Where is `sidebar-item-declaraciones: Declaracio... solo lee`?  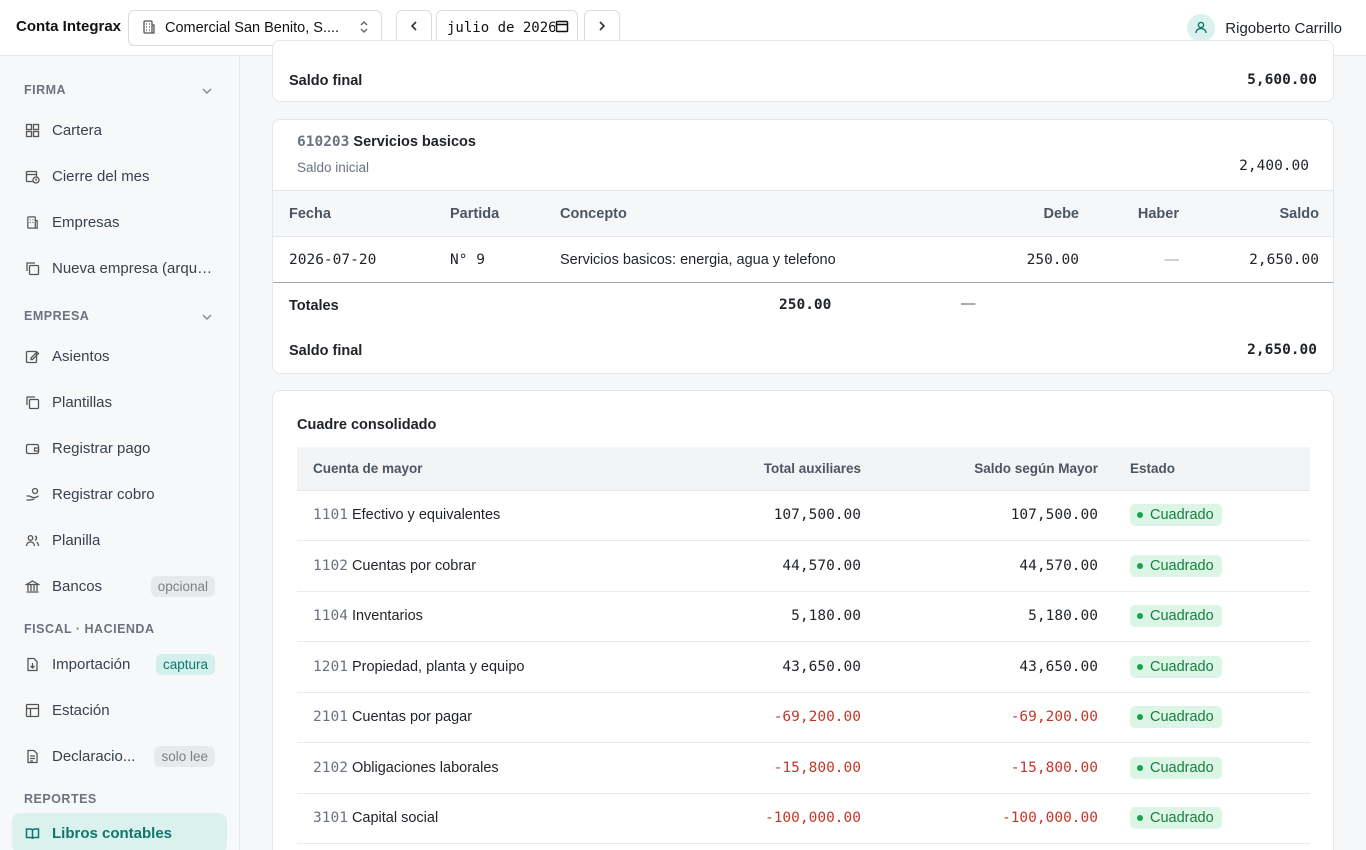
sidebar-item-declaraciones: Declaracio... solo lee is located at coordinates (119, 756).